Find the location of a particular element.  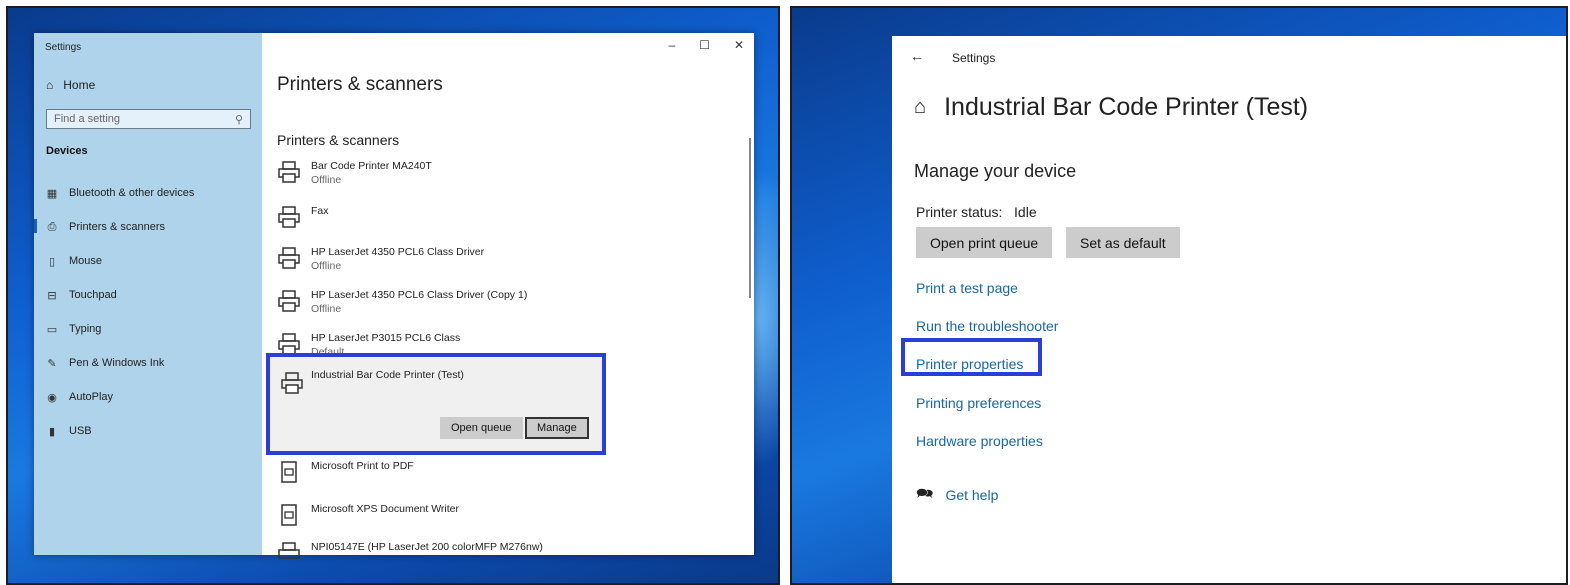

search-input: Find a setting ⚲ is located at coordinates (148, 119).